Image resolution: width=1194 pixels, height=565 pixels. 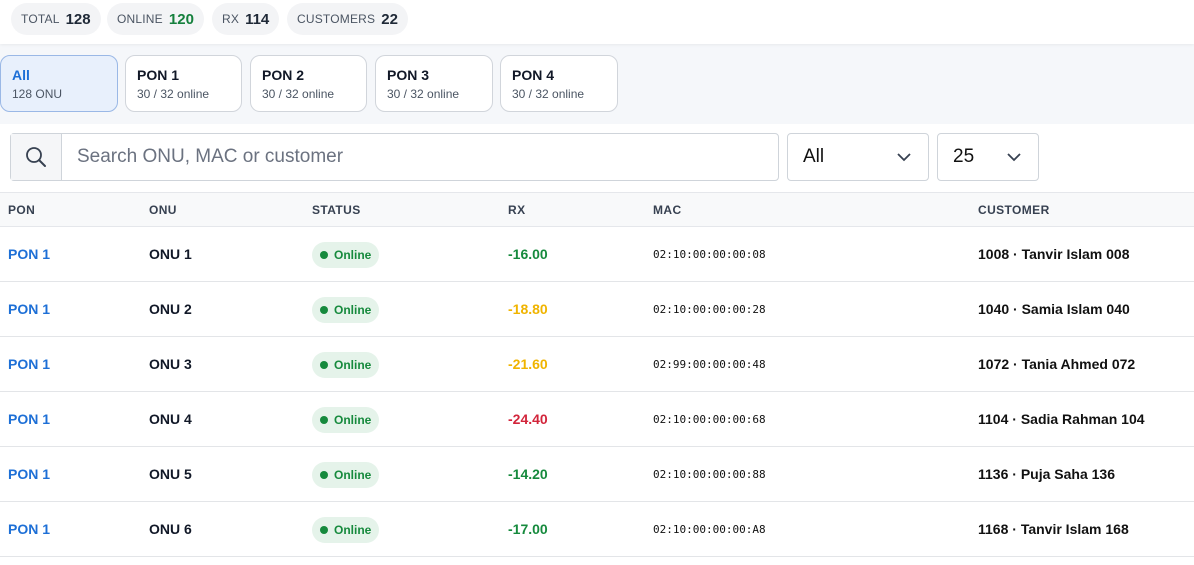 What do you see at coordinates (283, 75) in the screenshot?
I see `tab-label: PON 2` at bounding box center [283, 75].